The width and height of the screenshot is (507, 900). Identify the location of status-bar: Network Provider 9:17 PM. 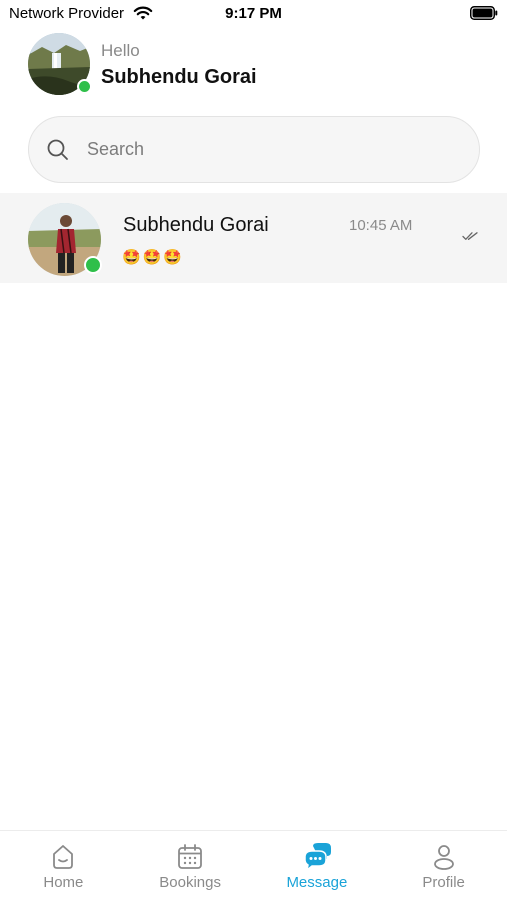
(253, 14).